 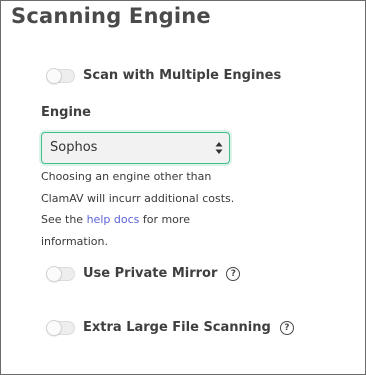 I want to click on large-file-scanning-row: Extra Large File Scanning ?, so click(x=170, y=327).